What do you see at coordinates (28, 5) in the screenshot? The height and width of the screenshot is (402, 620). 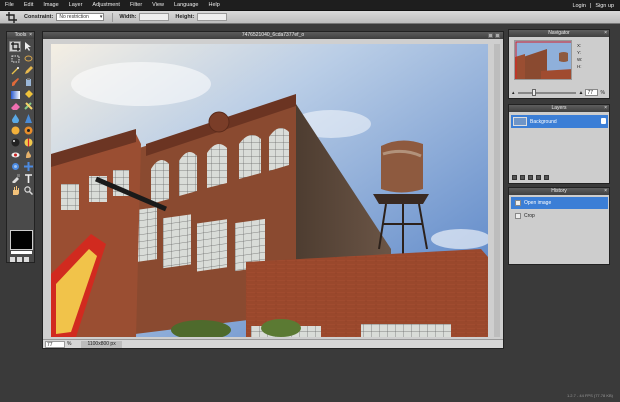 I see `menu-edit: Edit` at bounding box center [28, 5].